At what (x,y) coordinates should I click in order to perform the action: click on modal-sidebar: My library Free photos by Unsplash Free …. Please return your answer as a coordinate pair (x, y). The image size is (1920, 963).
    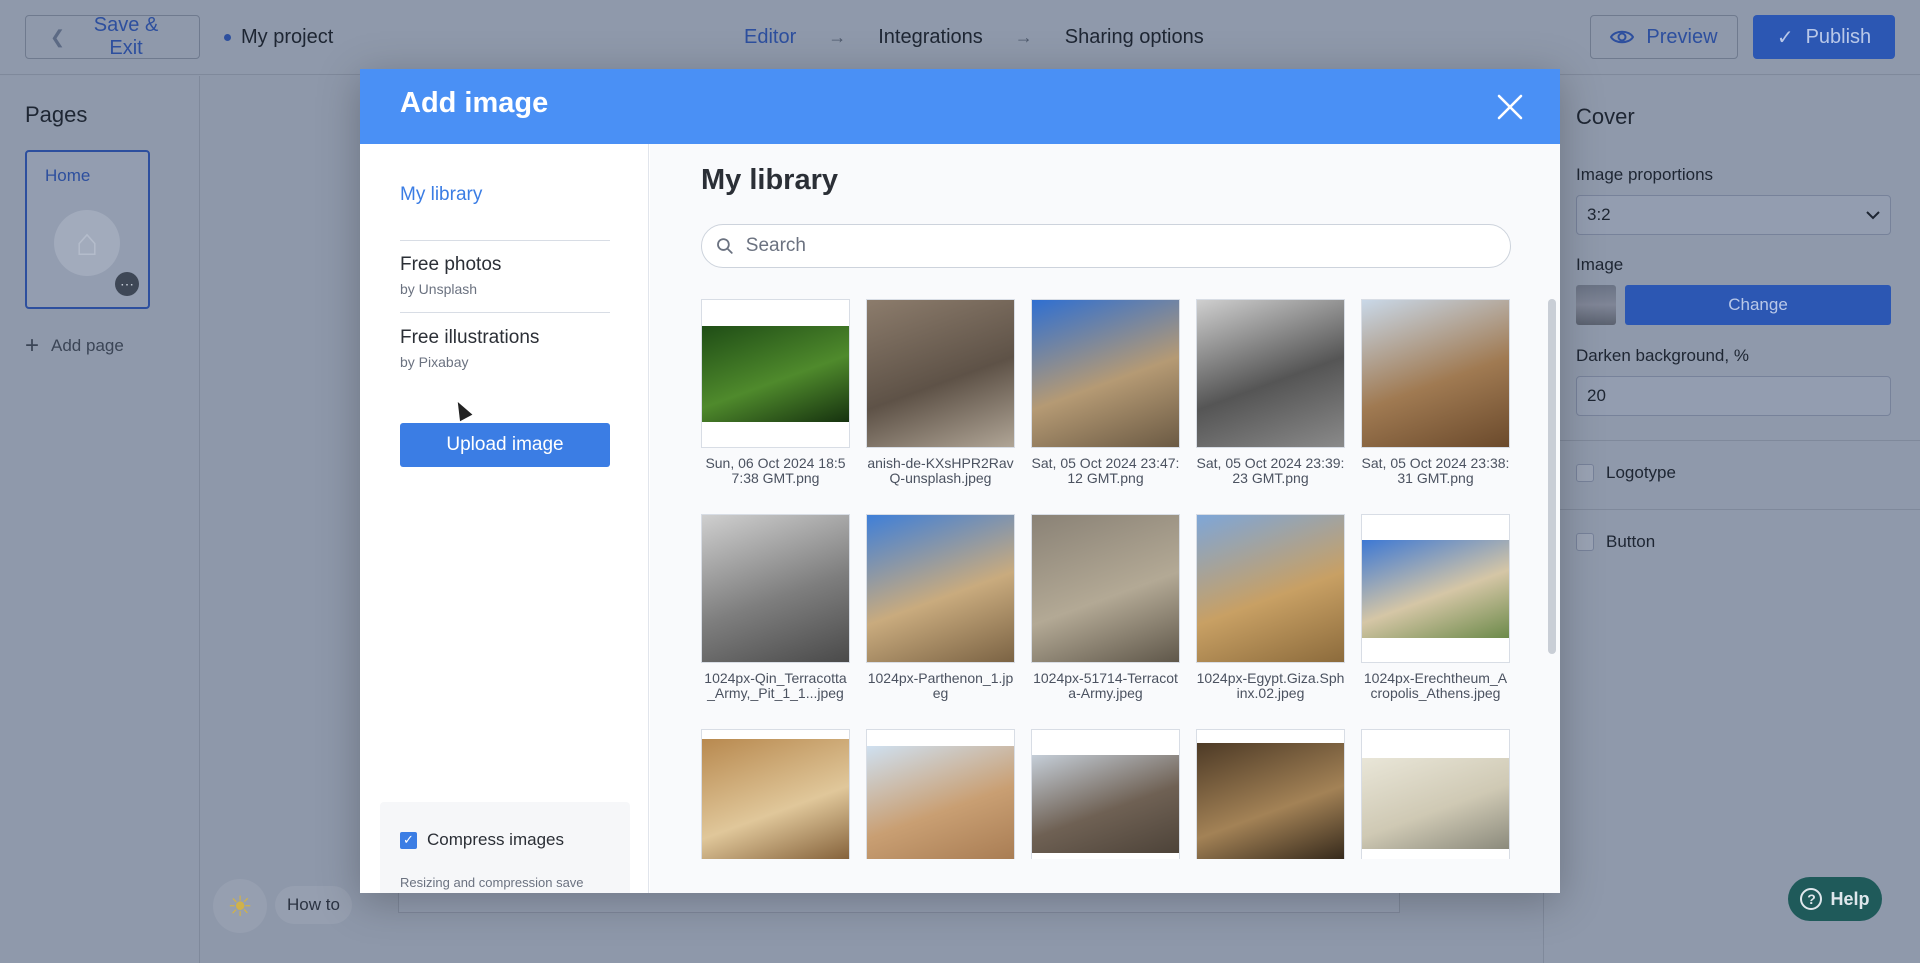
    Looking at the image, I should click on (504, 518).